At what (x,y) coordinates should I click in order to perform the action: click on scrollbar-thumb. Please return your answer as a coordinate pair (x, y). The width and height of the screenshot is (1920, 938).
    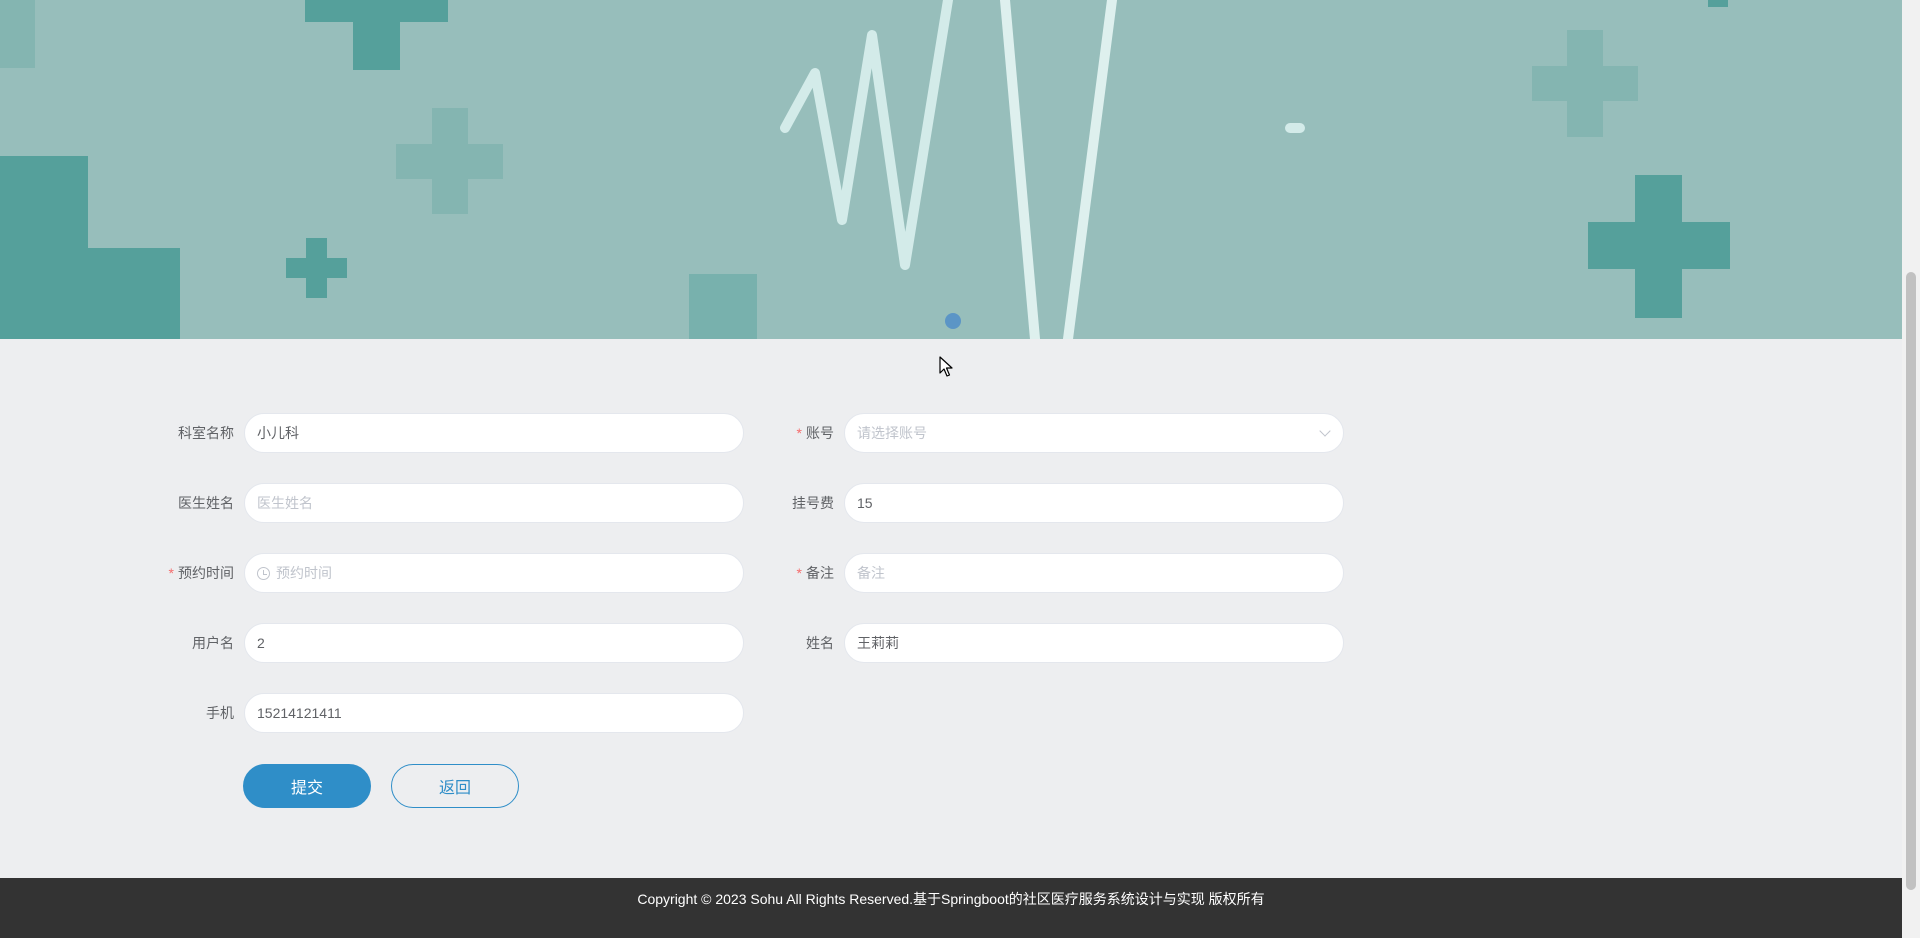
    Looking at the image, I should click on (1911, 581).